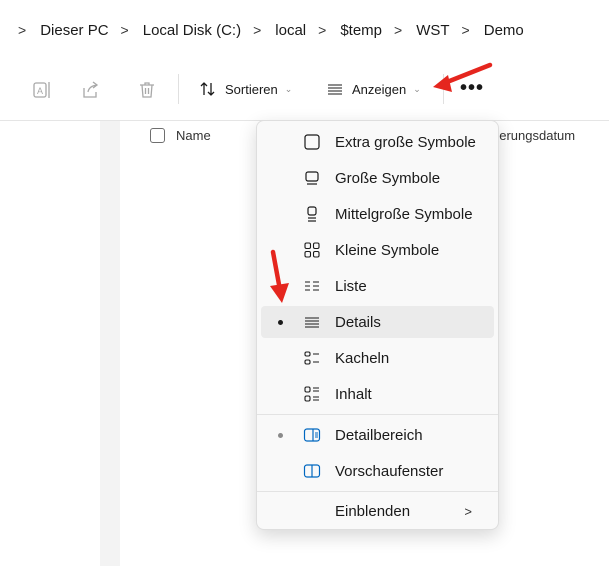  What do you see at coordinates (362, 358) in the screenshot?
I see `menu-item-label: Kacheln` at bounding box center [362, 358].